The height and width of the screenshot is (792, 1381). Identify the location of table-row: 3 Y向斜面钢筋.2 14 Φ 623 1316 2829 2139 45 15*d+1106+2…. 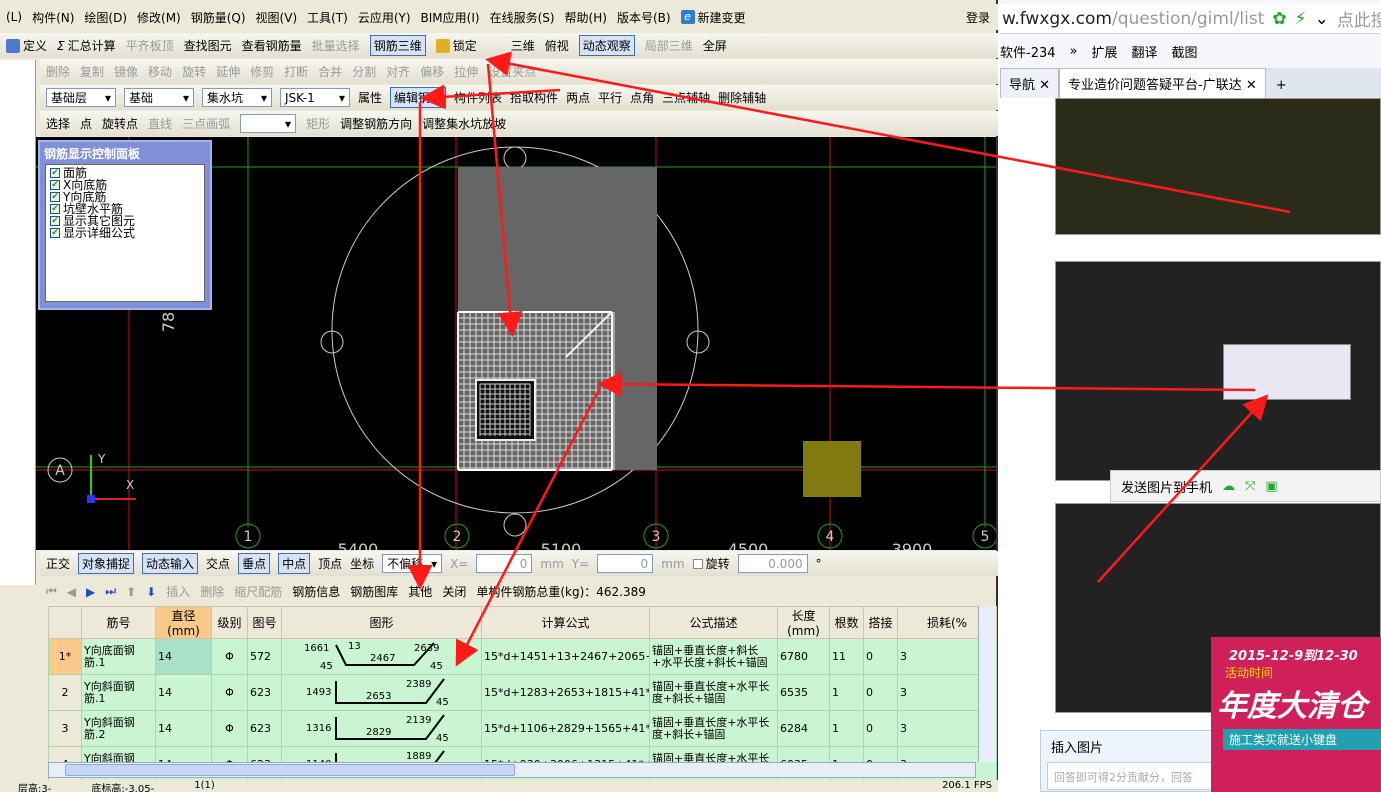
(522, 728).